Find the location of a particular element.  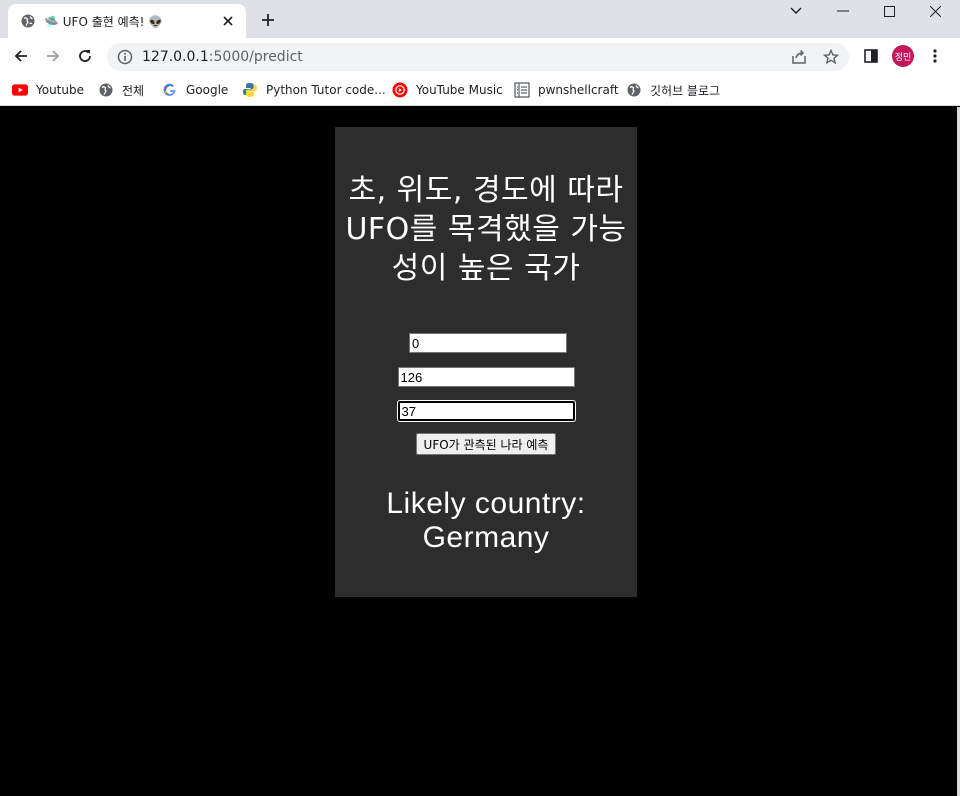

bookmark-star-icon is located at coordinates (831, 56).